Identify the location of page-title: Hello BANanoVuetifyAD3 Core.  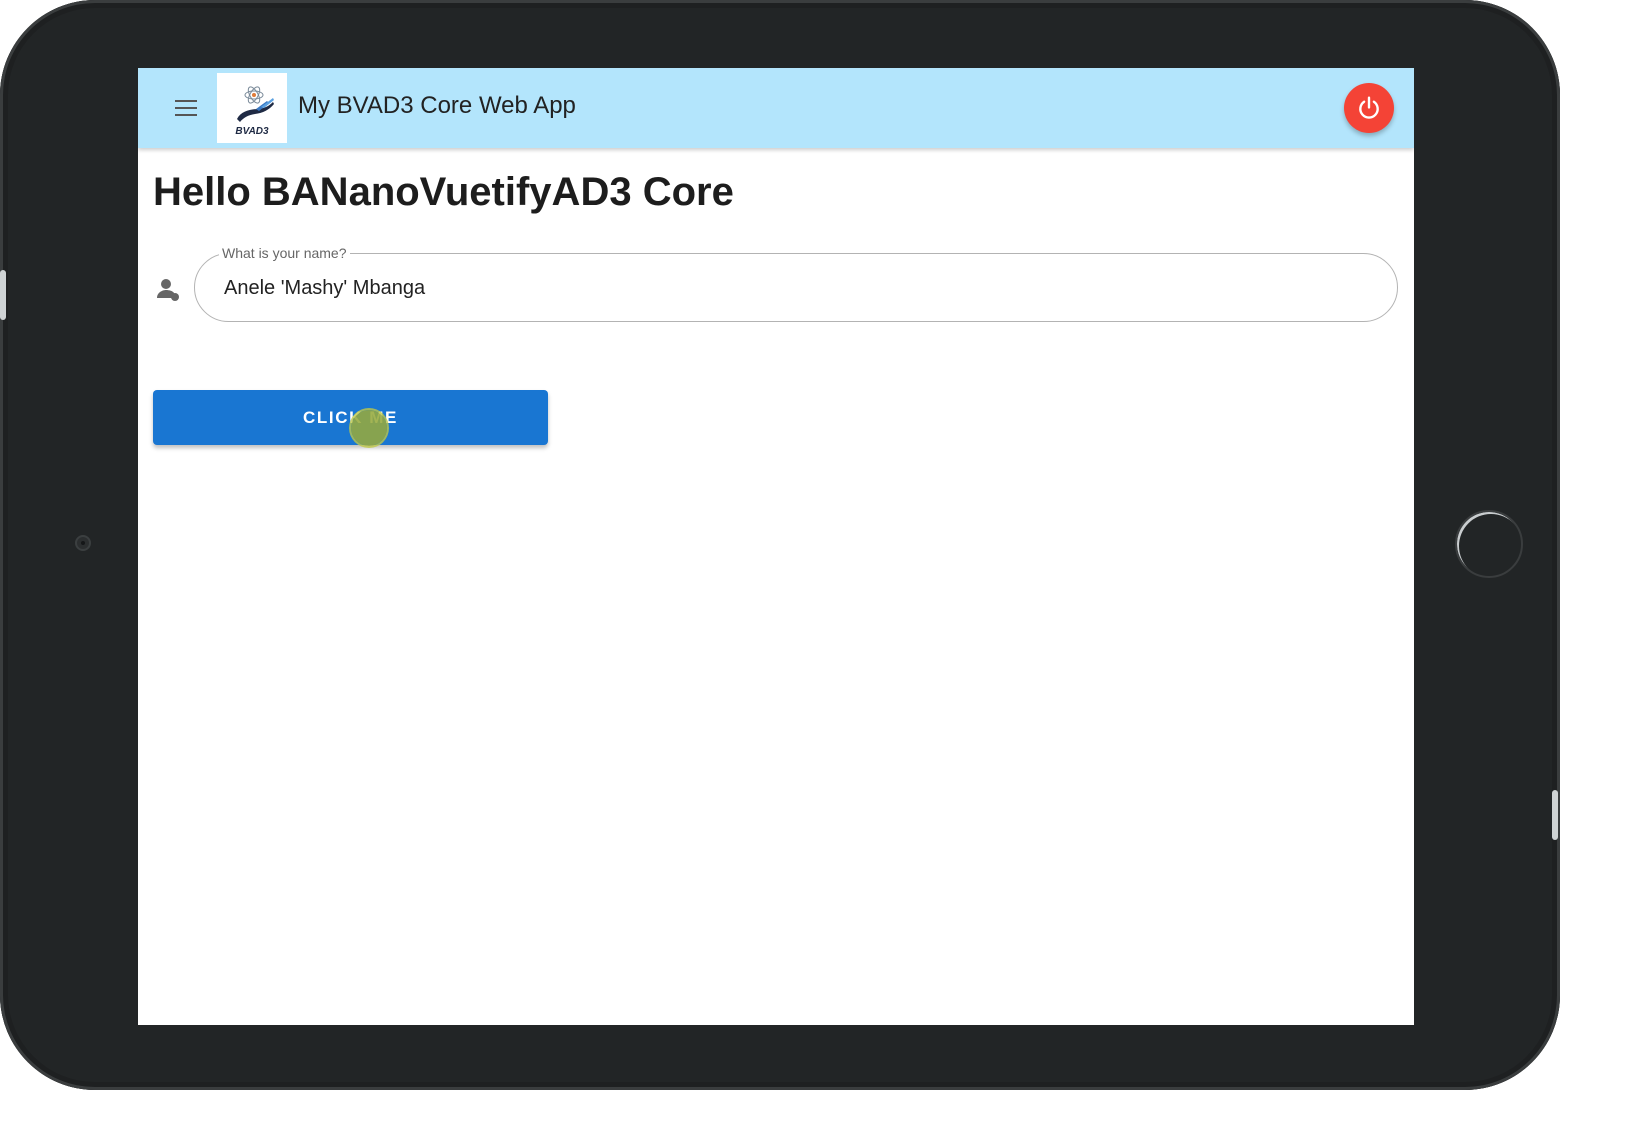
(443, 192).